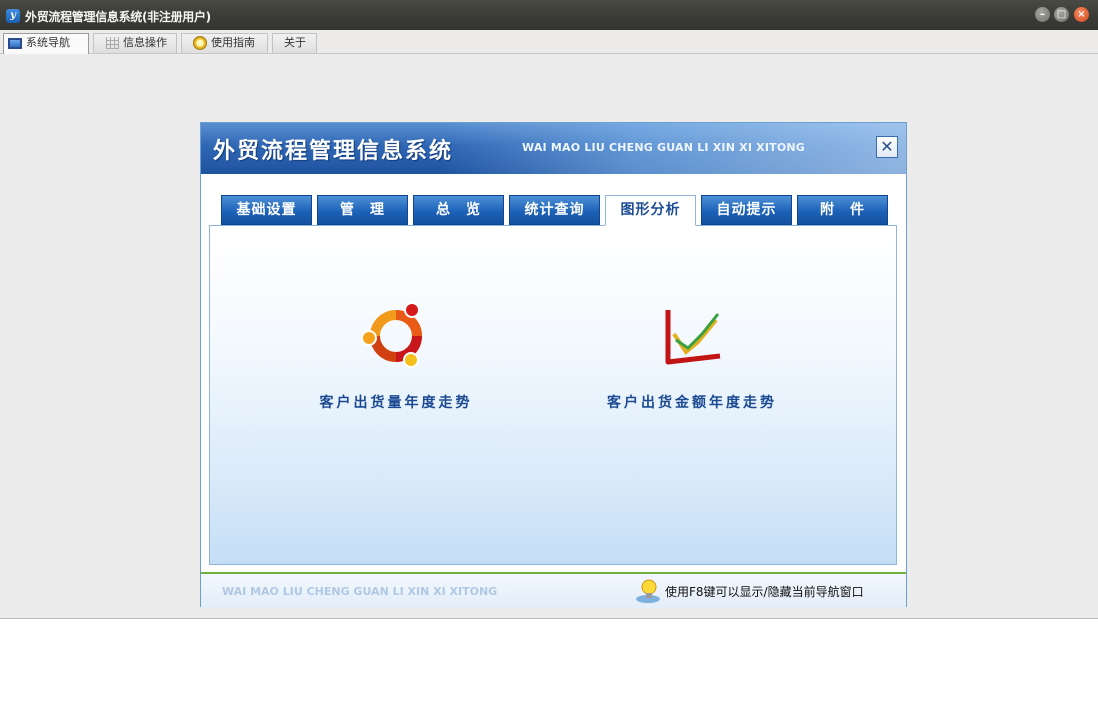 Image resolution: width=1098 pixels, height=713 pixels. Describe the element at coordinates (692, 403) in the screenshot. I see `feature-label: 客户出货金额年度走势` at that location.